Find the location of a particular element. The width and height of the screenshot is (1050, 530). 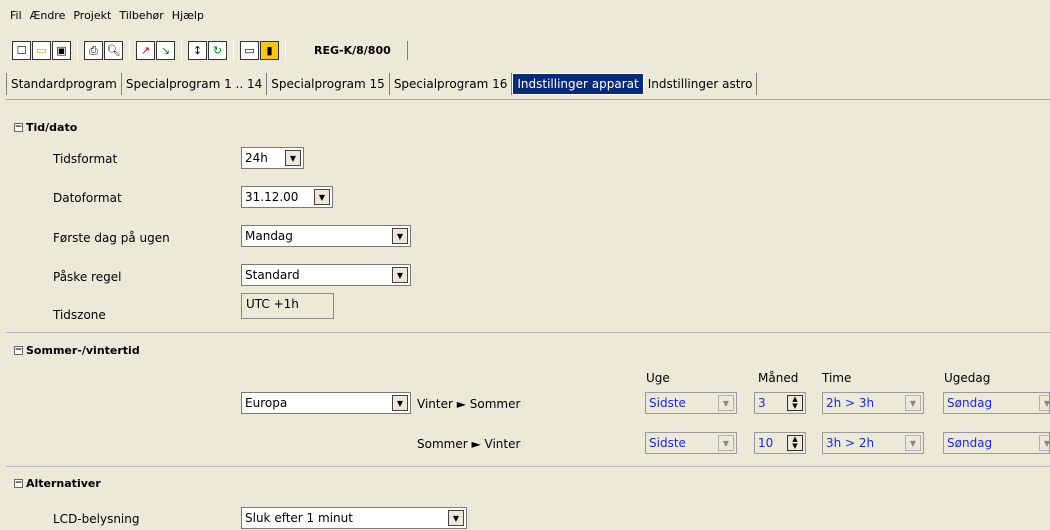

maned-value: 3 is located at coordinates (762, 403).